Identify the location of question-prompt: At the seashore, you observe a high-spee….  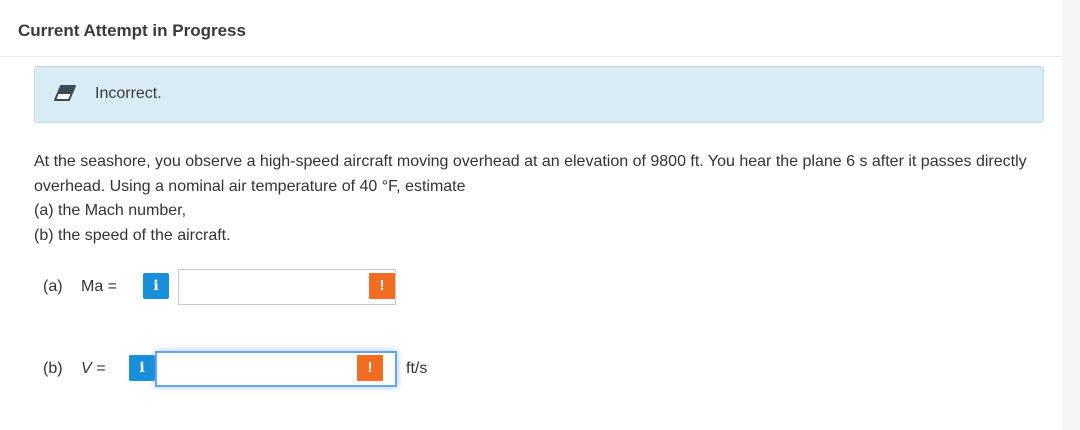
(530, 174).